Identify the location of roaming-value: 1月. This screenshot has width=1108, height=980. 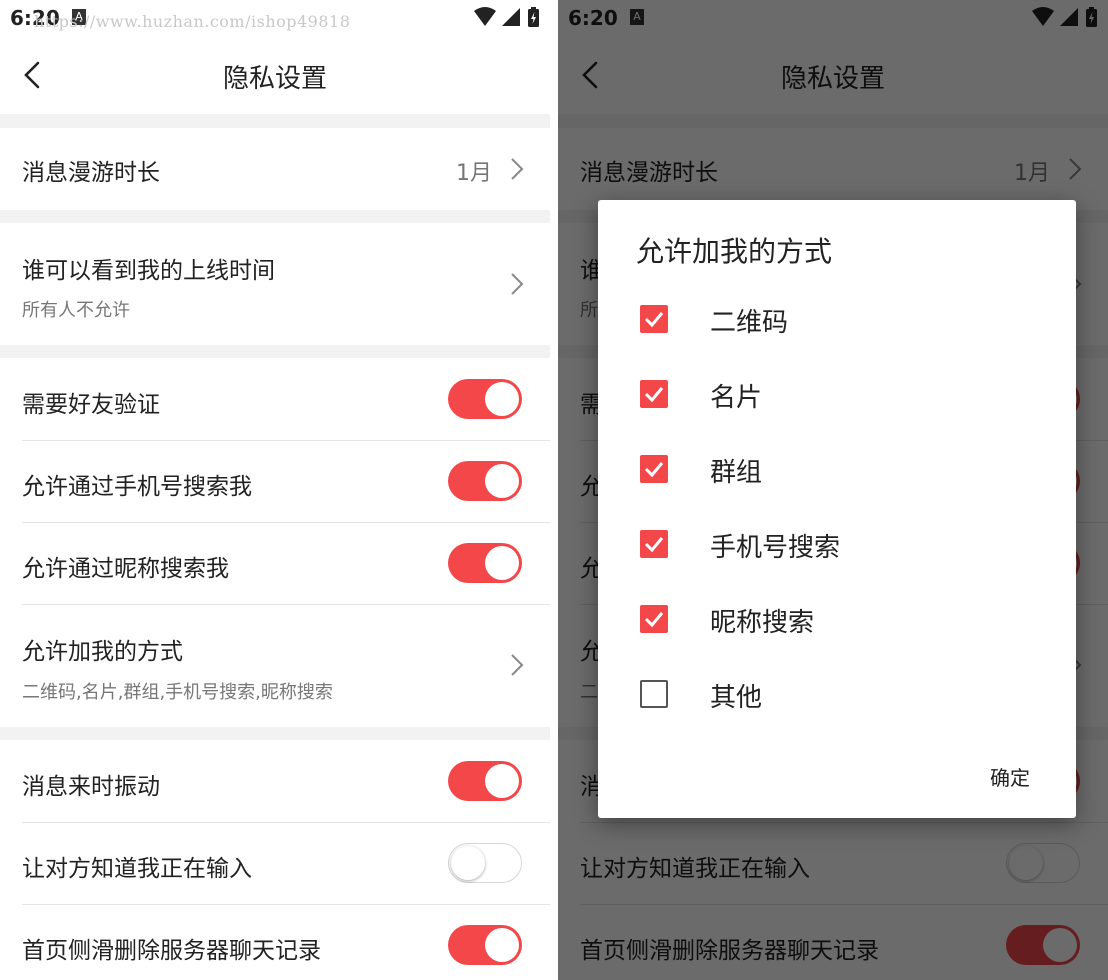
(474, 173).